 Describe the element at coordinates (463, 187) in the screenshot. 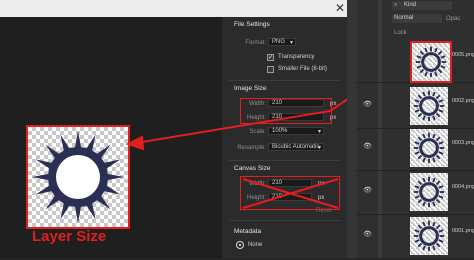

I see `layer-name: 0004.png` at that location.